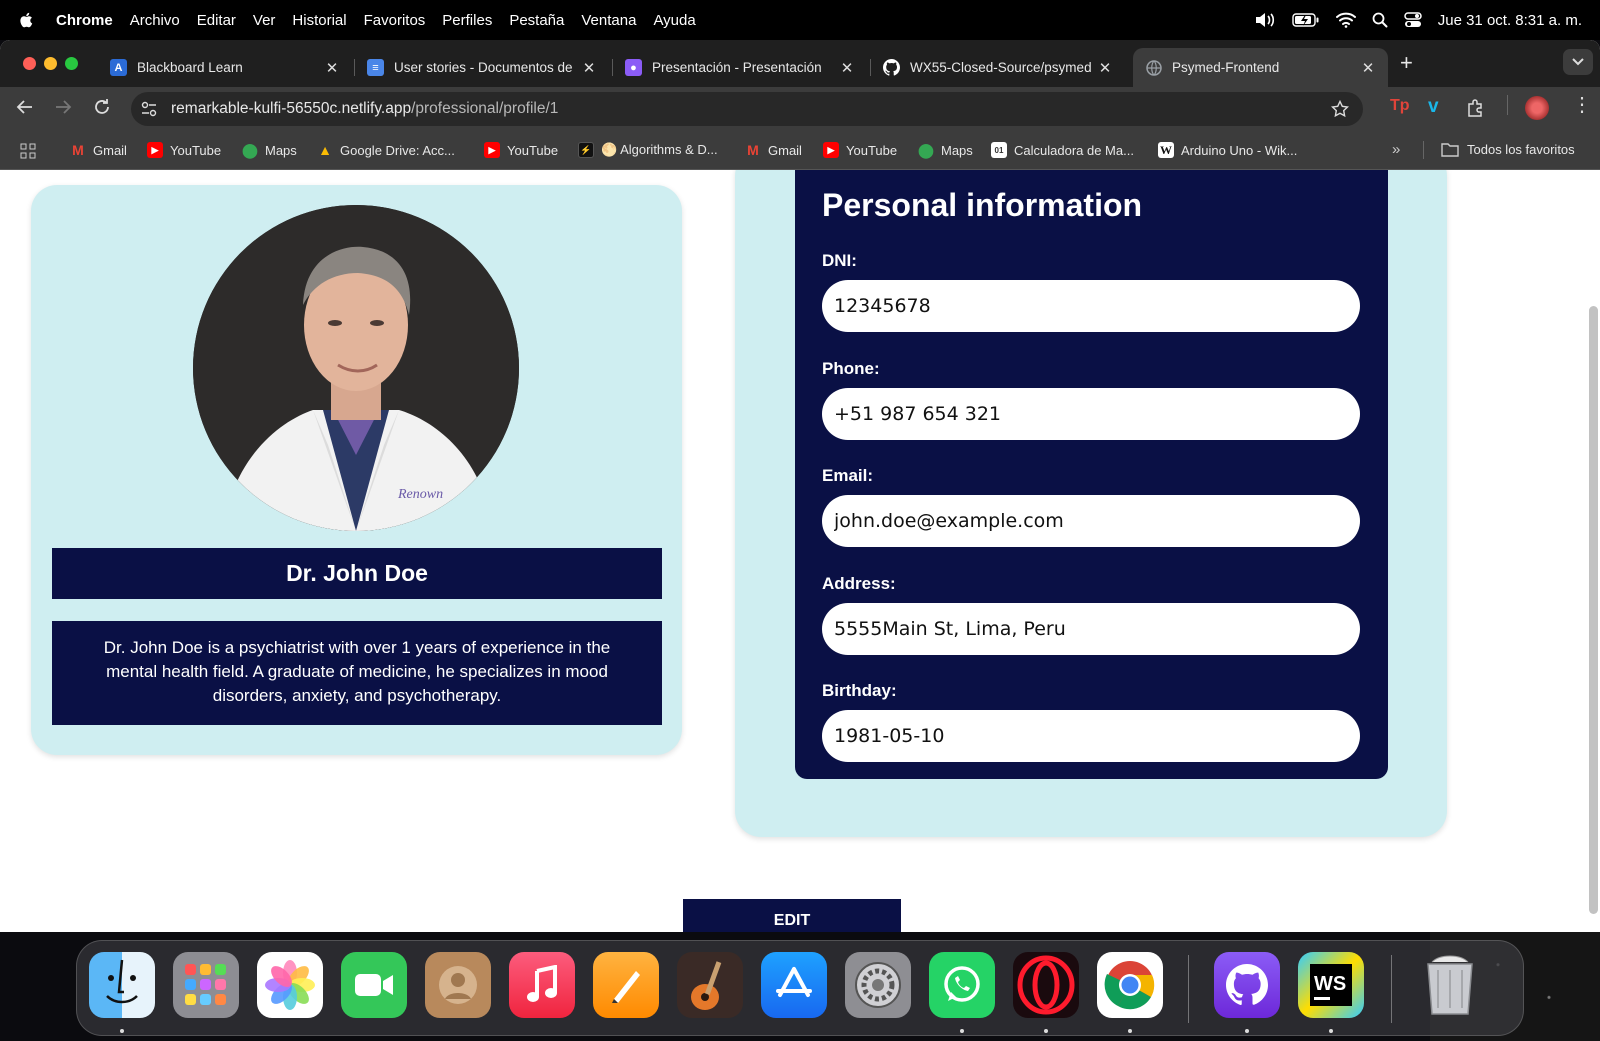 The width and height of the screenshot is (1600, 1041). What do you see at coordinates (1582, 105) in the screenshot?
I see `chrome-menu-icon: ⋮` at bounding box center [1582, 105].